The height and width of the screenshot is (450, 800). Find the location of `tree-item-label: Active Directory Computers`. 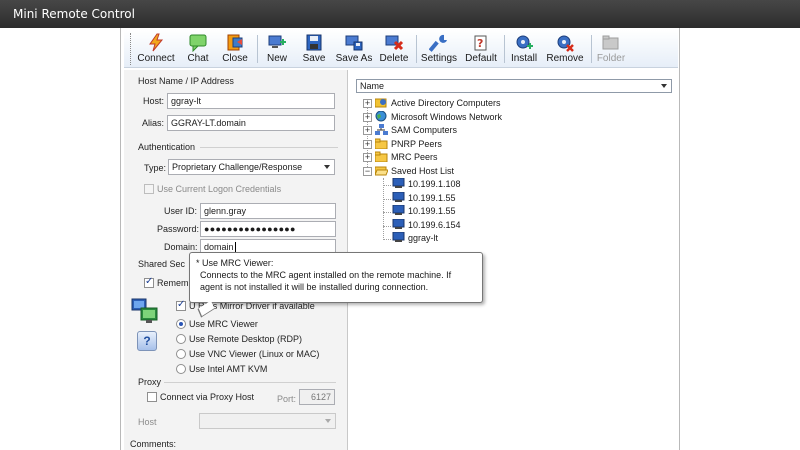

tree-item-label: Active Directory Computers is located at coordinates (446, 103).